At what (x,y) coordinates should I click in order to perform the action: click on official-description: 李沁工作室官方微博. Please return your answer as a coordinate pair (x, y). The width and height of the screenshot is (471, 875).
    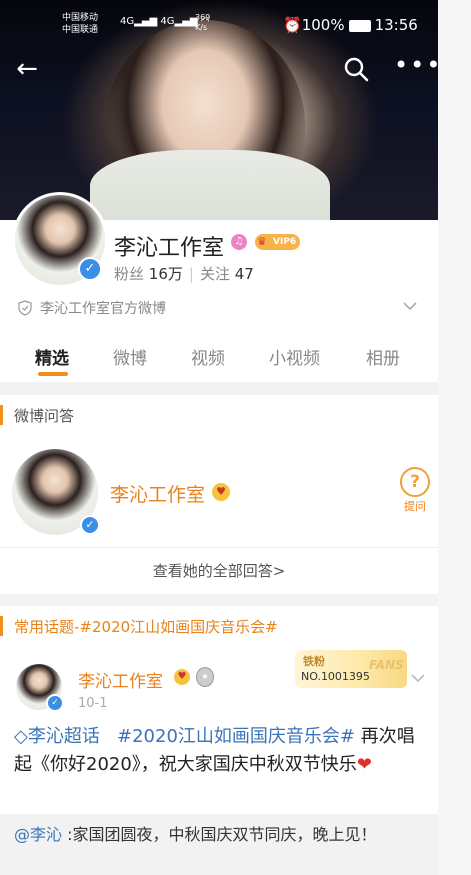
    Looking at the image, I should click on (92, 308).